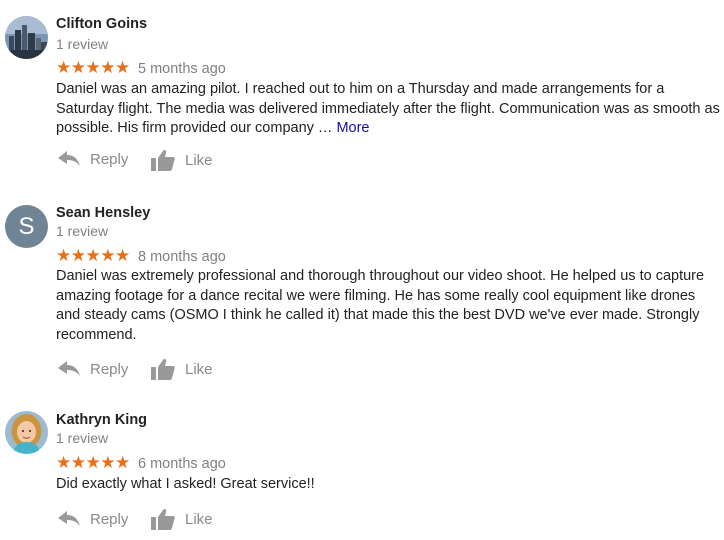 Image resolution: width=724 pixels, height=540 pixels. I want to click on more-link: More, so click(352, 128).